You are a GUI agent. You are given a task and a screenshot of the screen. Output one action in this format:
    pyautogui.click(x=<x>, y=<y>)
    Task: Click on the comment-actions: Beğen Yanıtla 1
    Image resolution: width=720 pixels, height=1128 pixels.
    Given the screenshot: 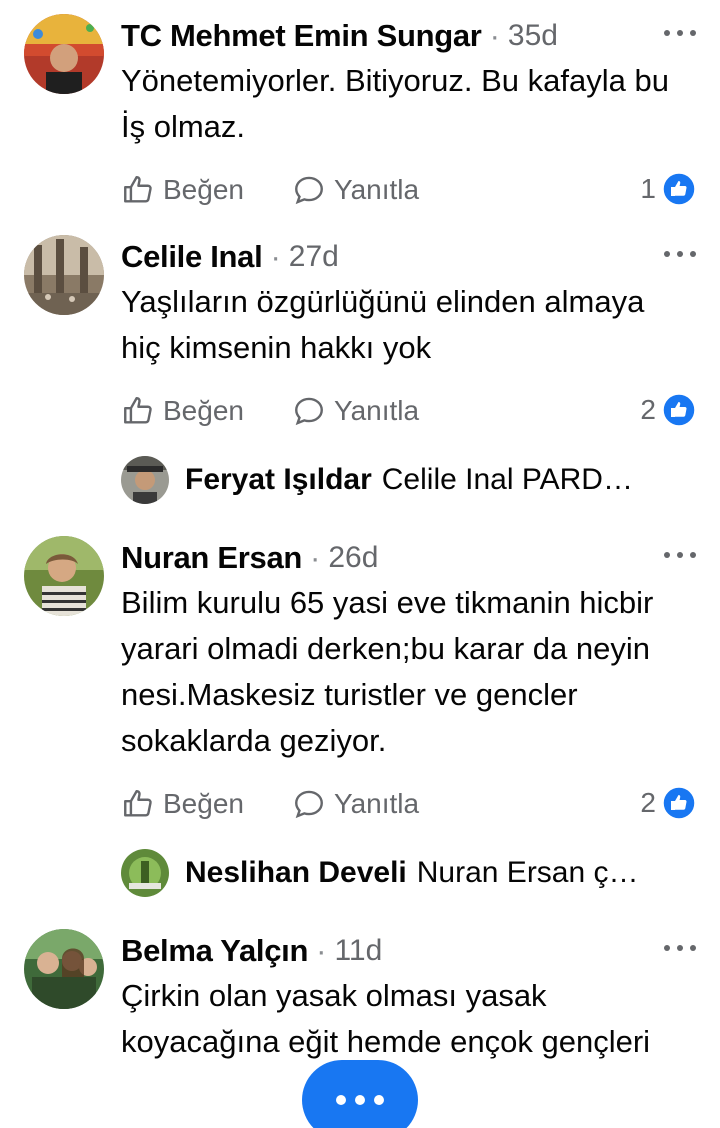 What is the action you would take?
    pyautogui.click(x=408, y=190)
    